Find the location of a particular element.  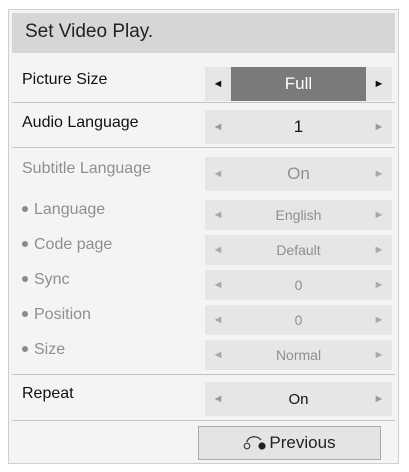

size-label: Size is located at coordinates (43, 350).